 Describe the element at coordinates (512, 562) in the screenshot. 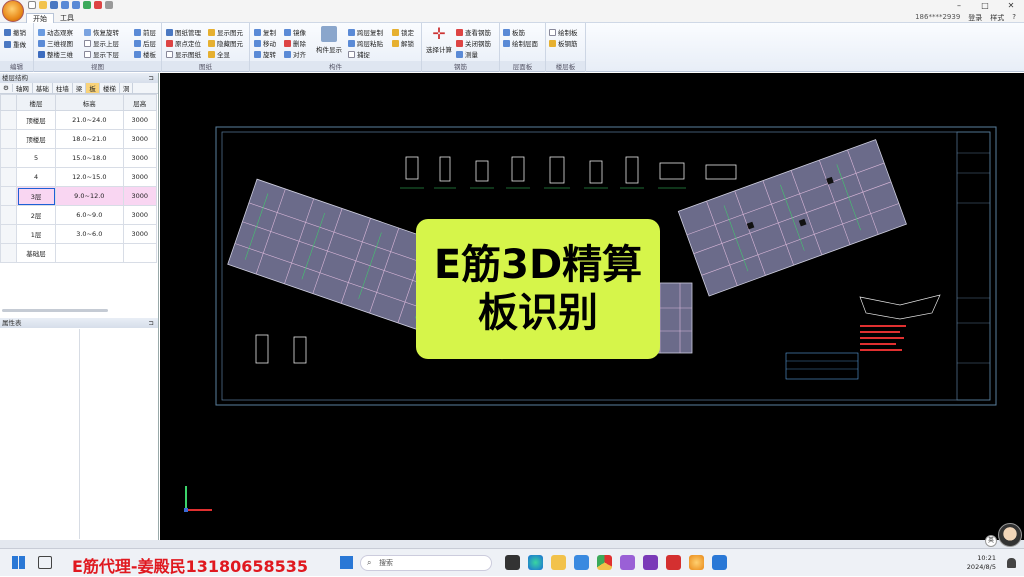

I see `widgets-icon` at that location.